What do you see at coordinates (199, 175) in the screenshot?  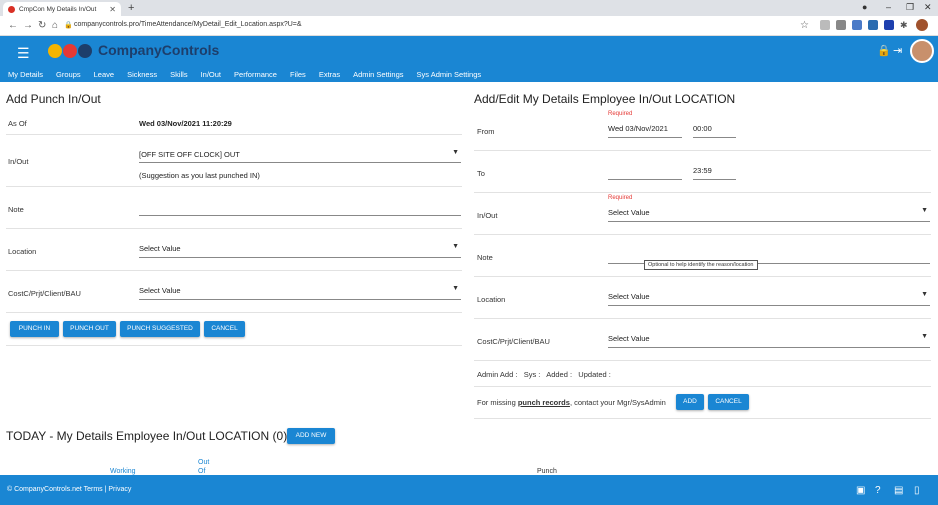 I see `suggestion-text: (Suggestion as you last punched IN)` at bounding box center [199, 175].